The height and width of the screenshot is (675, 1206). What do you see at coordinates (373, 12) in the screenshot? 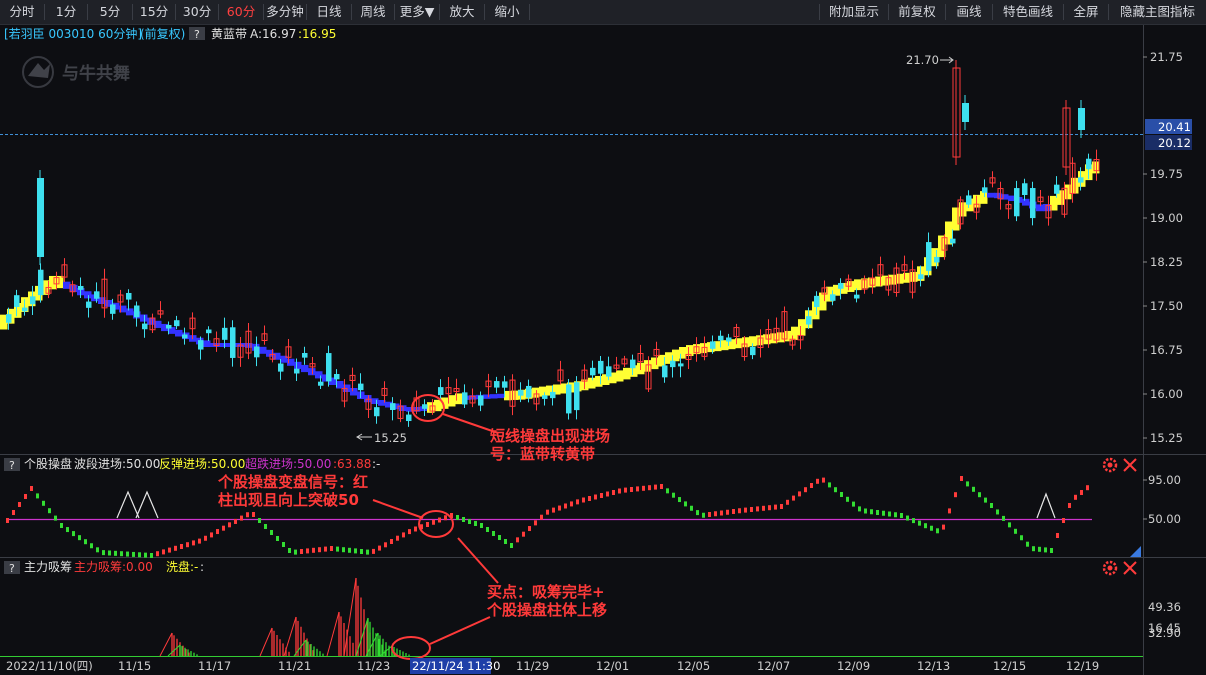
I see `period-week: 周线` at bounding box center [373, 12].